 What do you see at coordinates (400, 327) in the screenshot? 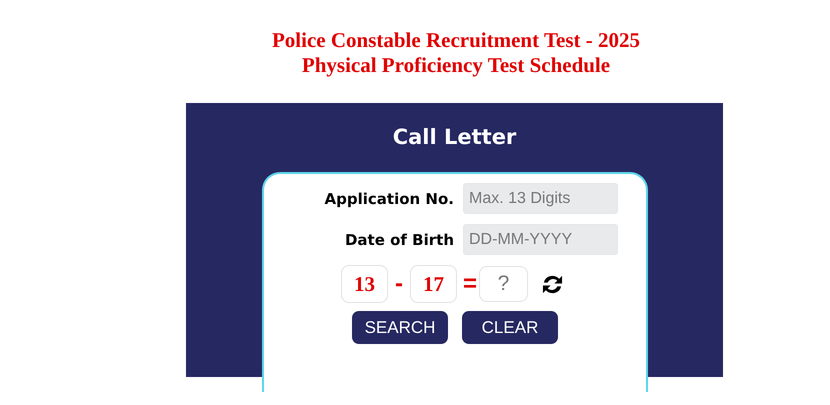
I see `search-button: SEARCH` at bounding box center [400, 327].